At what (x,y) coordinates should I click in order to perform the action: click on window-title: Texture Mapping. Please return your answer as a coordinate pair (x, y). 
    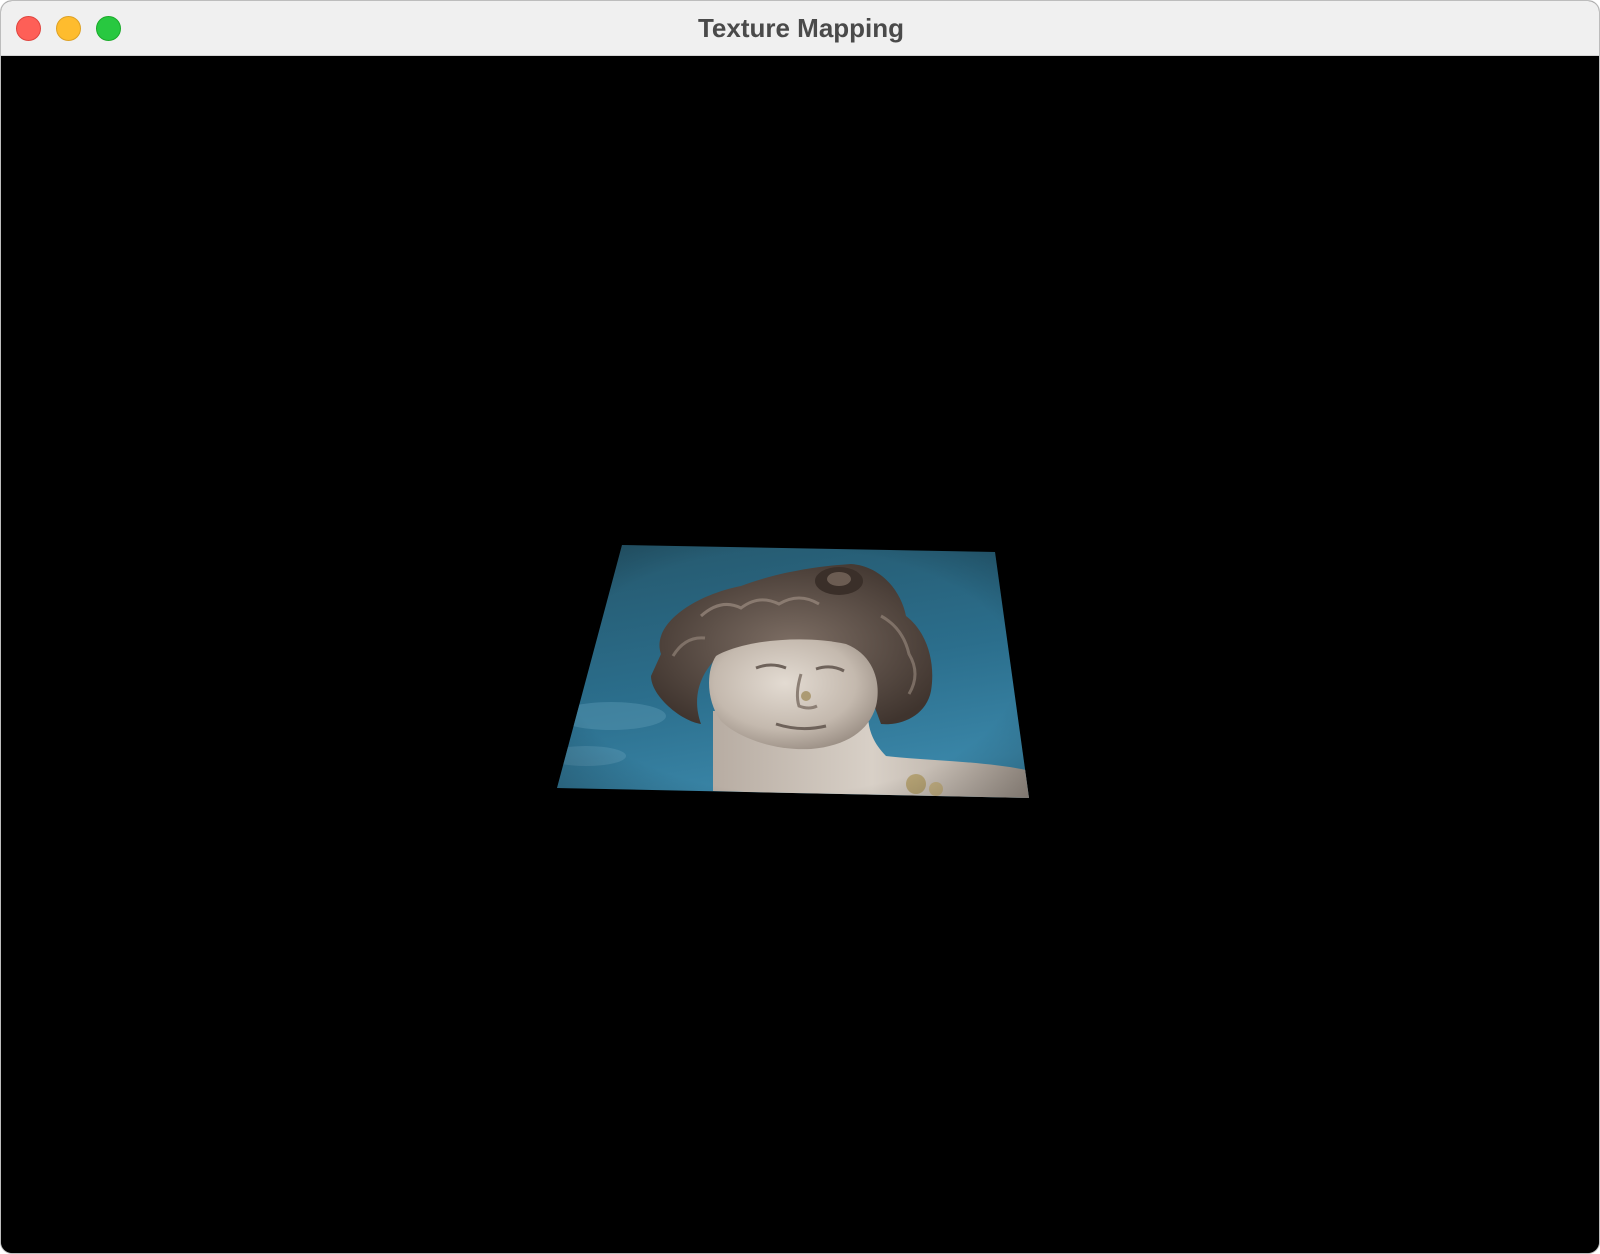
    Looking at the image, I should click on (801, 28).